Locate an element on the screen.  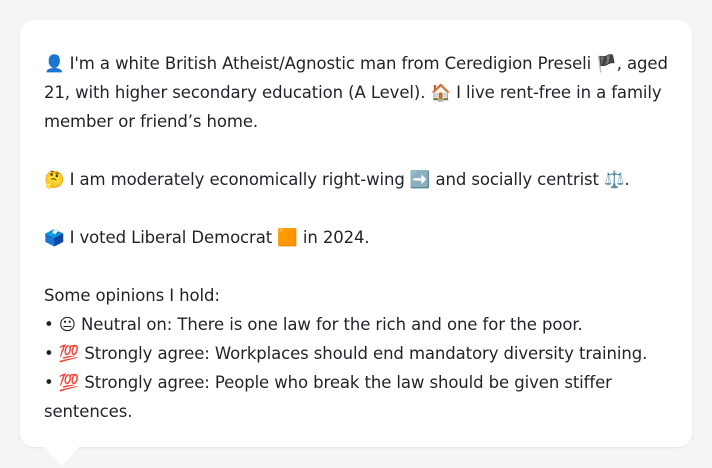
thinking-face-icon: 🤔 is located at coordinates (54, 179).